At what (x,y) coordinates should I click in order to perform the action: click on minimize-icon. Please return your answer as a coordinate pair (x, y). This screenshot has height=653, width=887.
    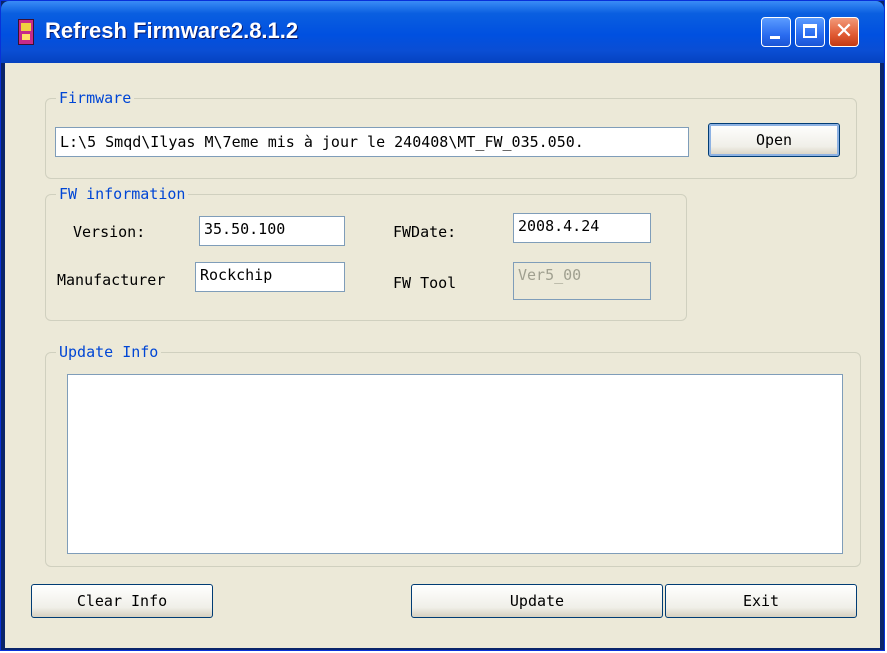
    Looking at the image, I should click on (775, 37).